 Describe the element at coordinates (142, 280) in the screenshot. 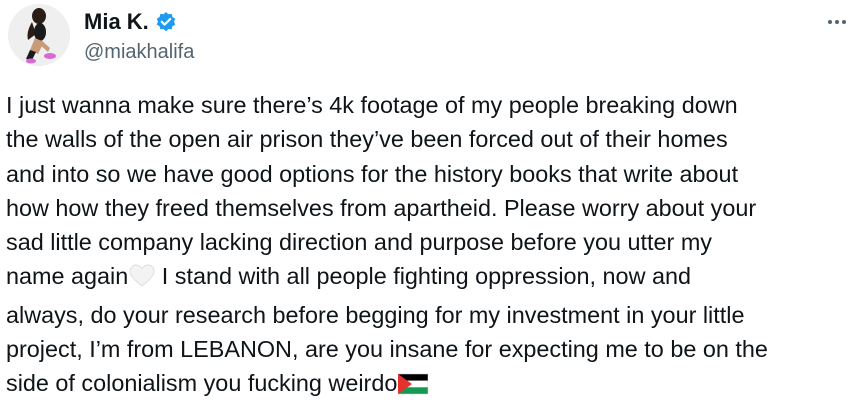

I see `white-heart-emoji-icon` at that location.